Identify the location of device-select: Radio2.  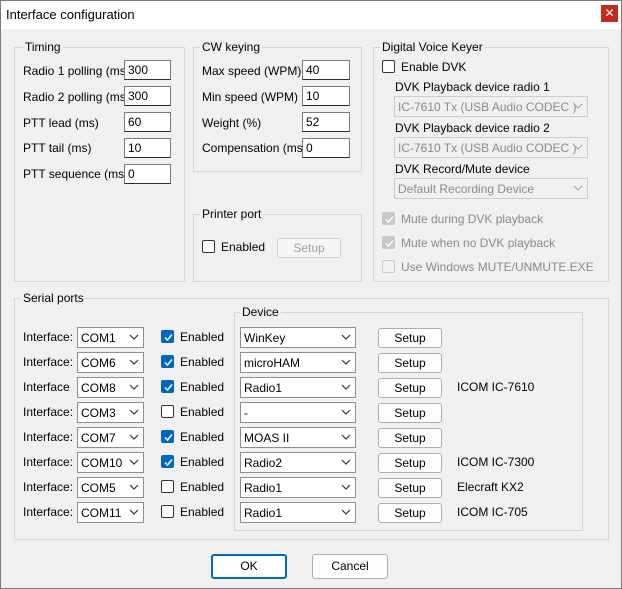
(298, 462).